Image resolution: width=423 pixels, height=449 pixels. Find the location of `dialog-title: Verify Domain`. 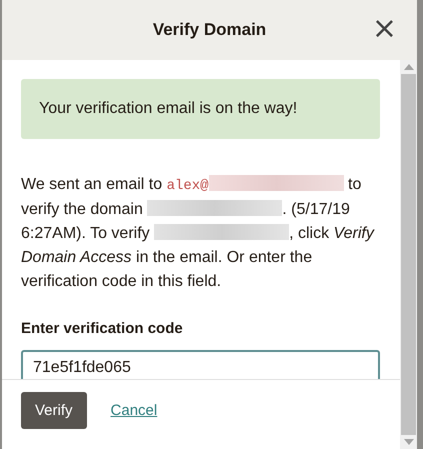

dialog-title: Verify Domain is located at coordinates (209, 30).